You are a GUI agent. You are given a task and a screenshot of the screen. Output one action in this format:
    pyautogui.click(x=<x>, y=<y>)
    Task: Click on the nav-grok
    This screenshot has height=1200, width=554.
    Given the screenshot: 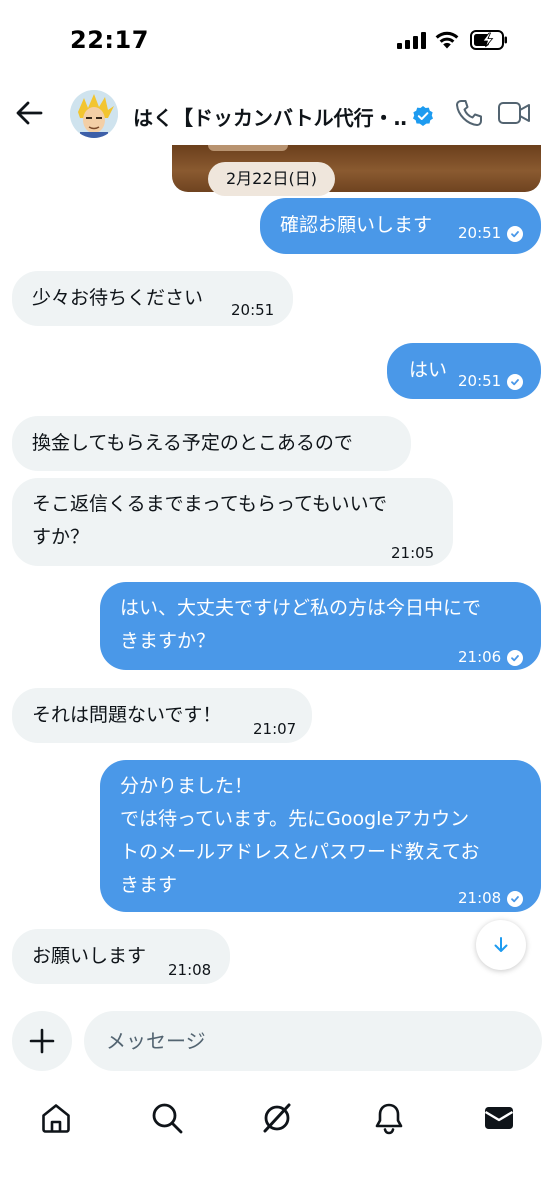 What is the action you would take?
    pyautogui.click(x=277, y=1118)
    